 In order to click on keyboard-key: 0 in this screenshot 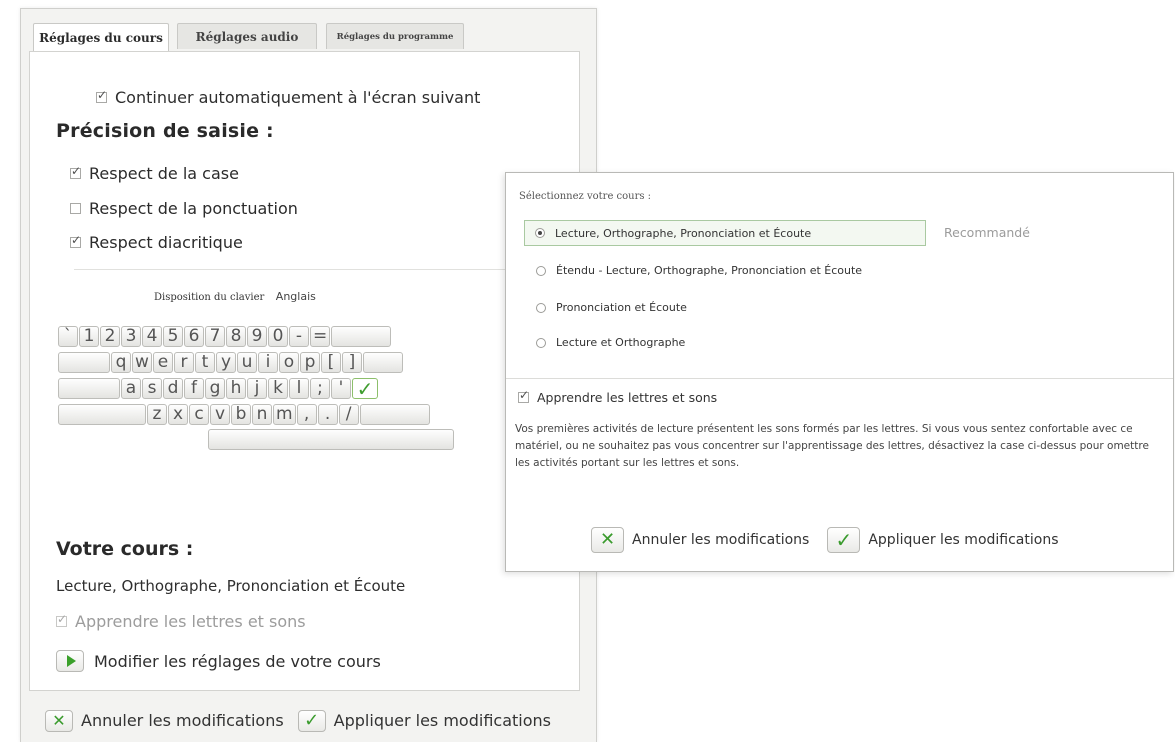, I will do `click(278, 336)`.